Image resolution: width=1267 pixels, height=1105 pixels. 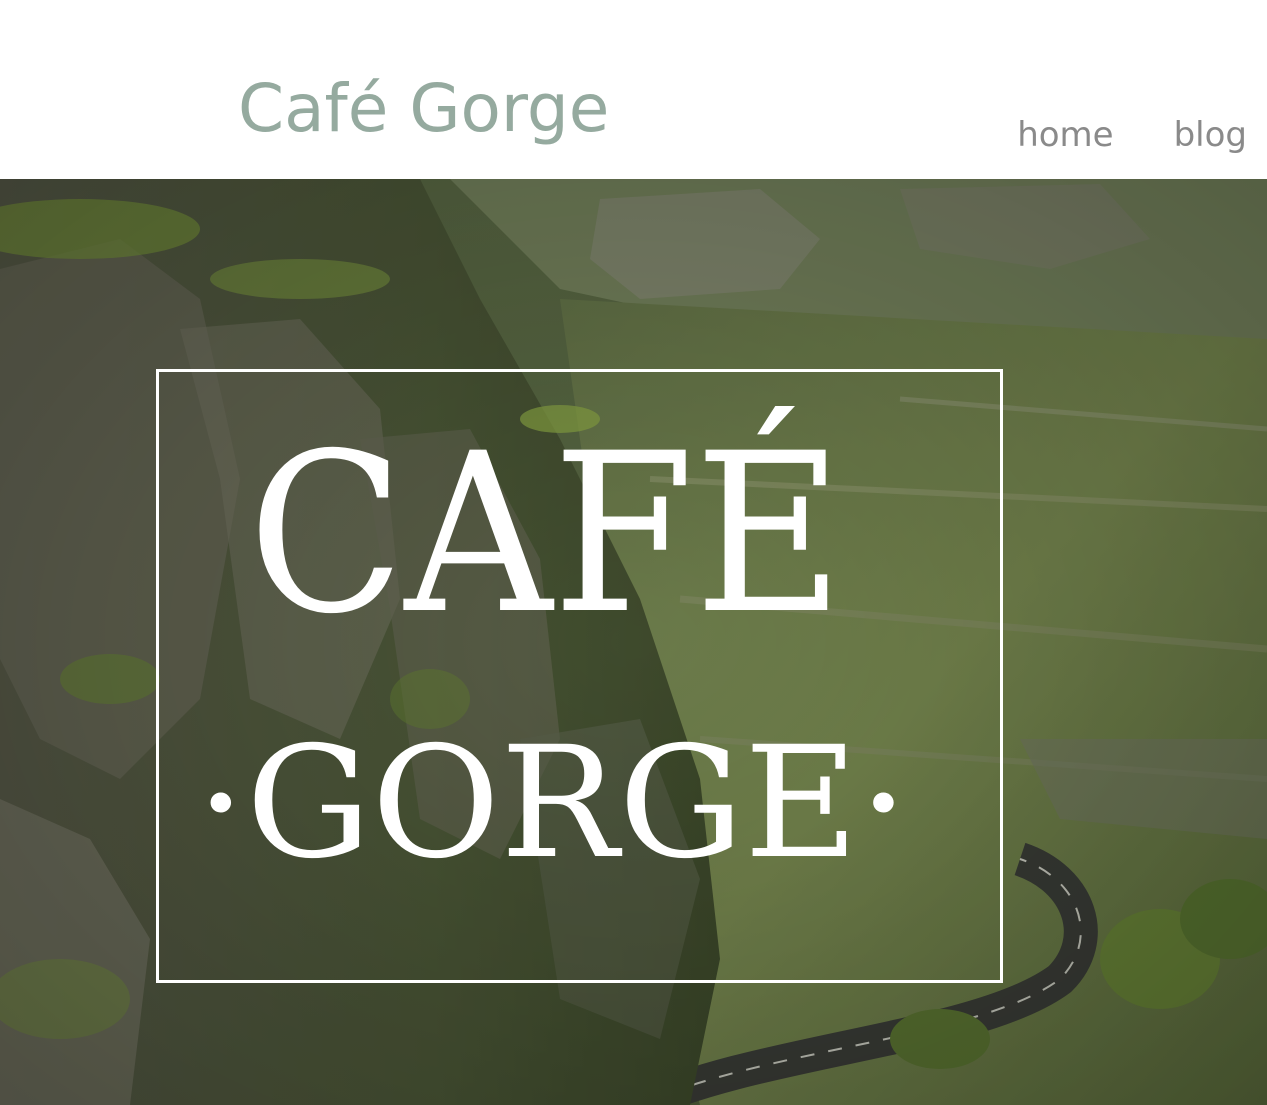 What do you see at coordinates (546, 534) in the screenshot?
I see `logo-text-cafe: CAFÉ` at bounding box center [546, 534].